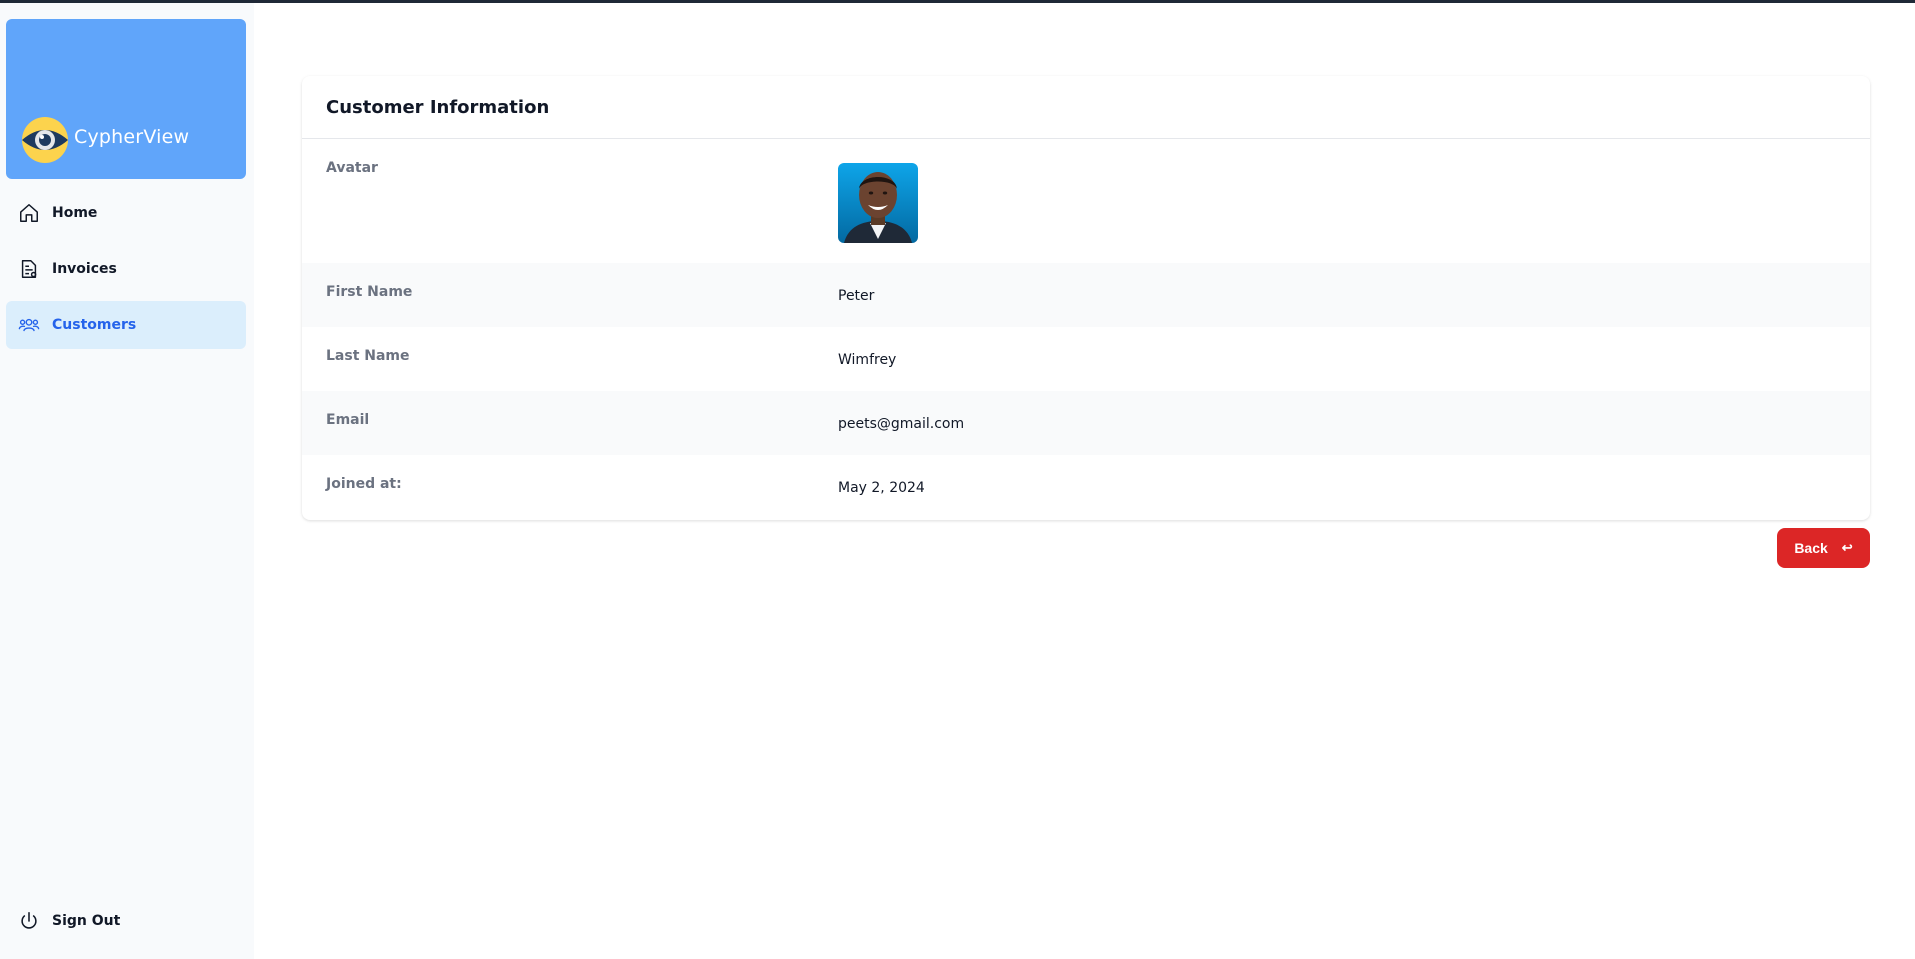 The width and height of the screenshot is (1915, 959). I want to click on row-label: Last Name, so click(368, 356).